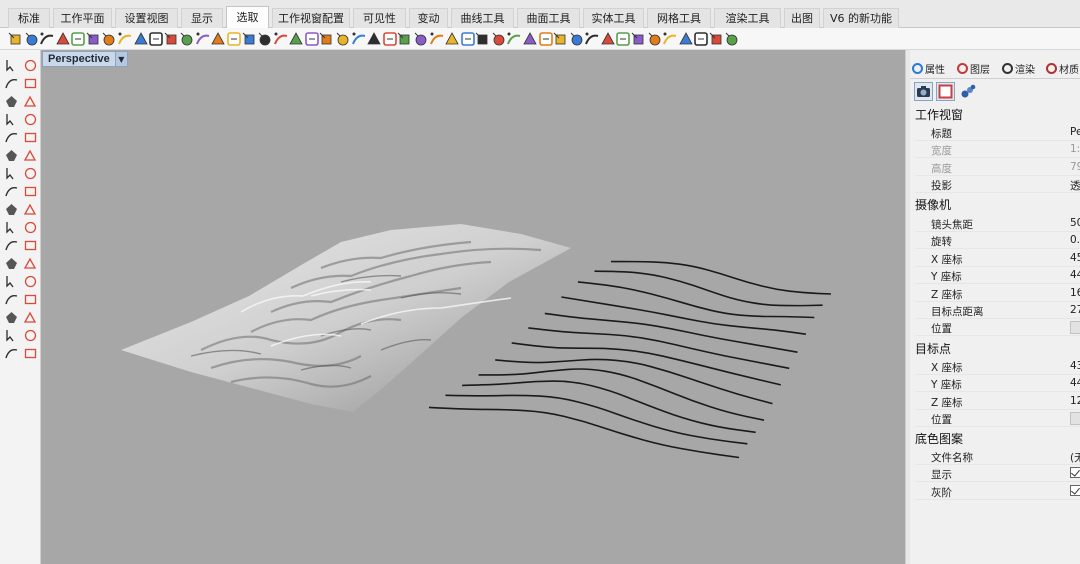  Describe the element at coordinates (747, 18) in the screenshot. I see `tab-12: 渲染工具` at that location.